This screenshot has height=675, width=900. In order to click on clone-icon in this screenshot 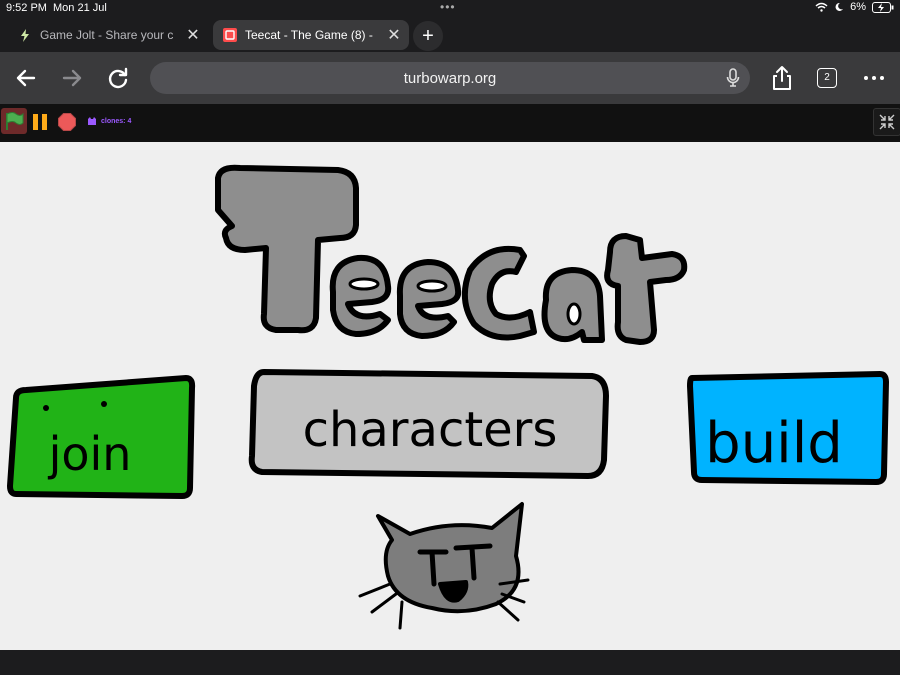, I will do `click(92, 121)`.